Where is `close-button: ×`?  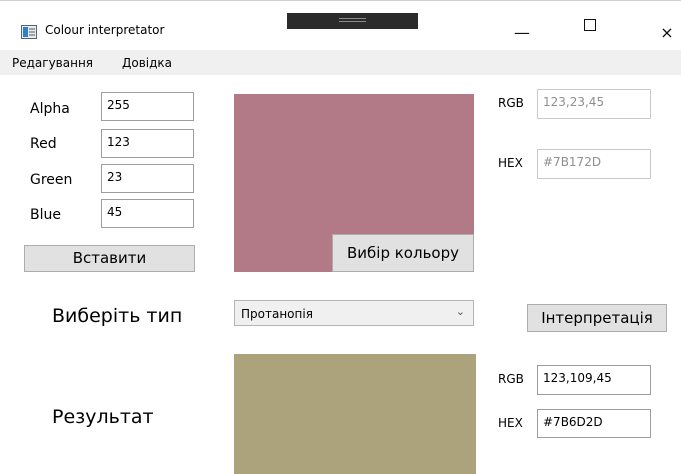
close-button: × is located at coordinates (663, 33).